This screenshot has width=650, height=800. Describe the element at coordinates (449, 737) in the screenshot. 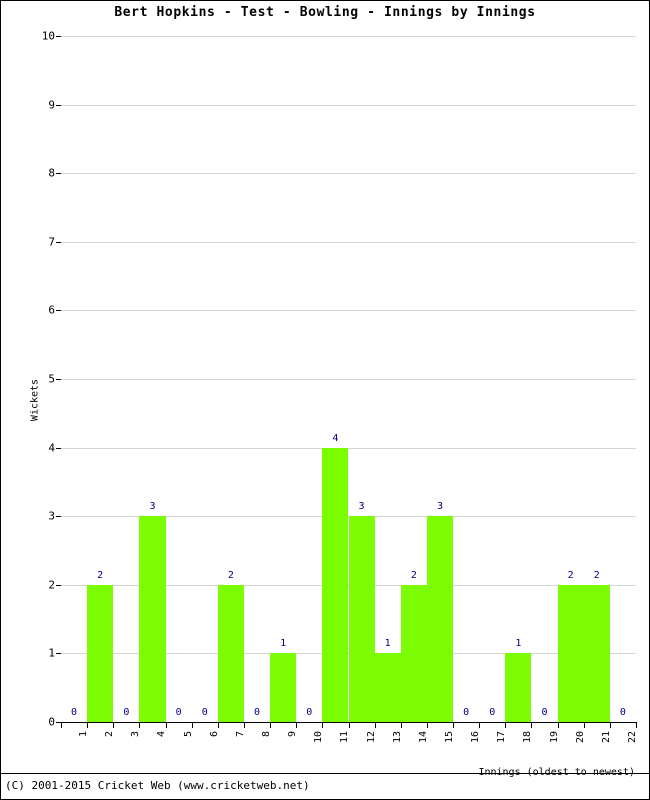

I see `x-tick-label: 15` at that location.